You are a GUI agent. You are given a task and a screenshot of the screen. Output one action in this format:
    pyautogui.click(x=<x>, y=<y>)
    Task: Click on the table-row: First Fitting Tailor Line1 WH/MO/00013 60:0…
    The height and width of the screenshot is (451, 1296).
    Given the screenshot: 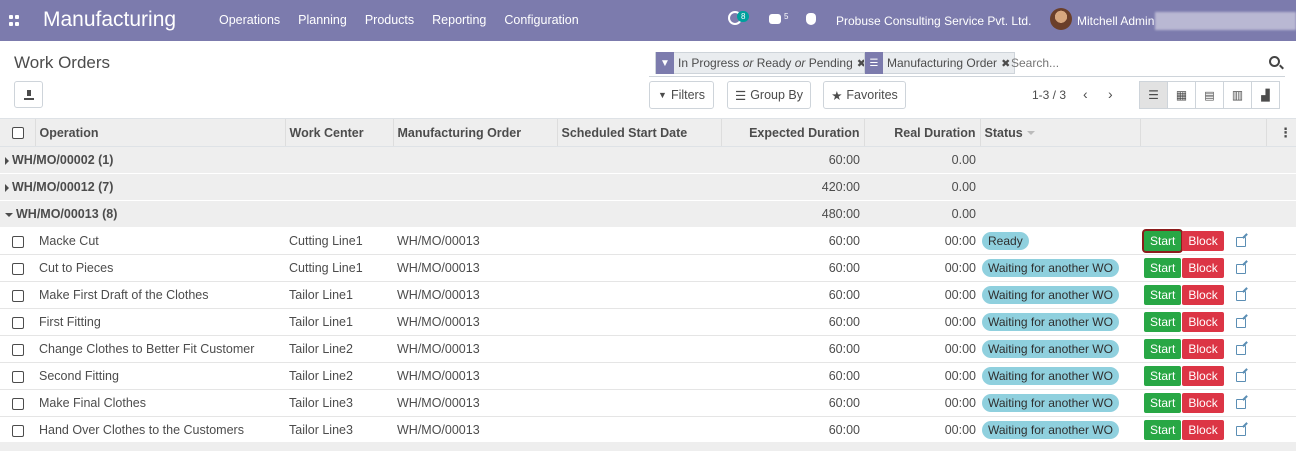 What is the action you would take?
    pyautogui.click(x=648, y=322)
    